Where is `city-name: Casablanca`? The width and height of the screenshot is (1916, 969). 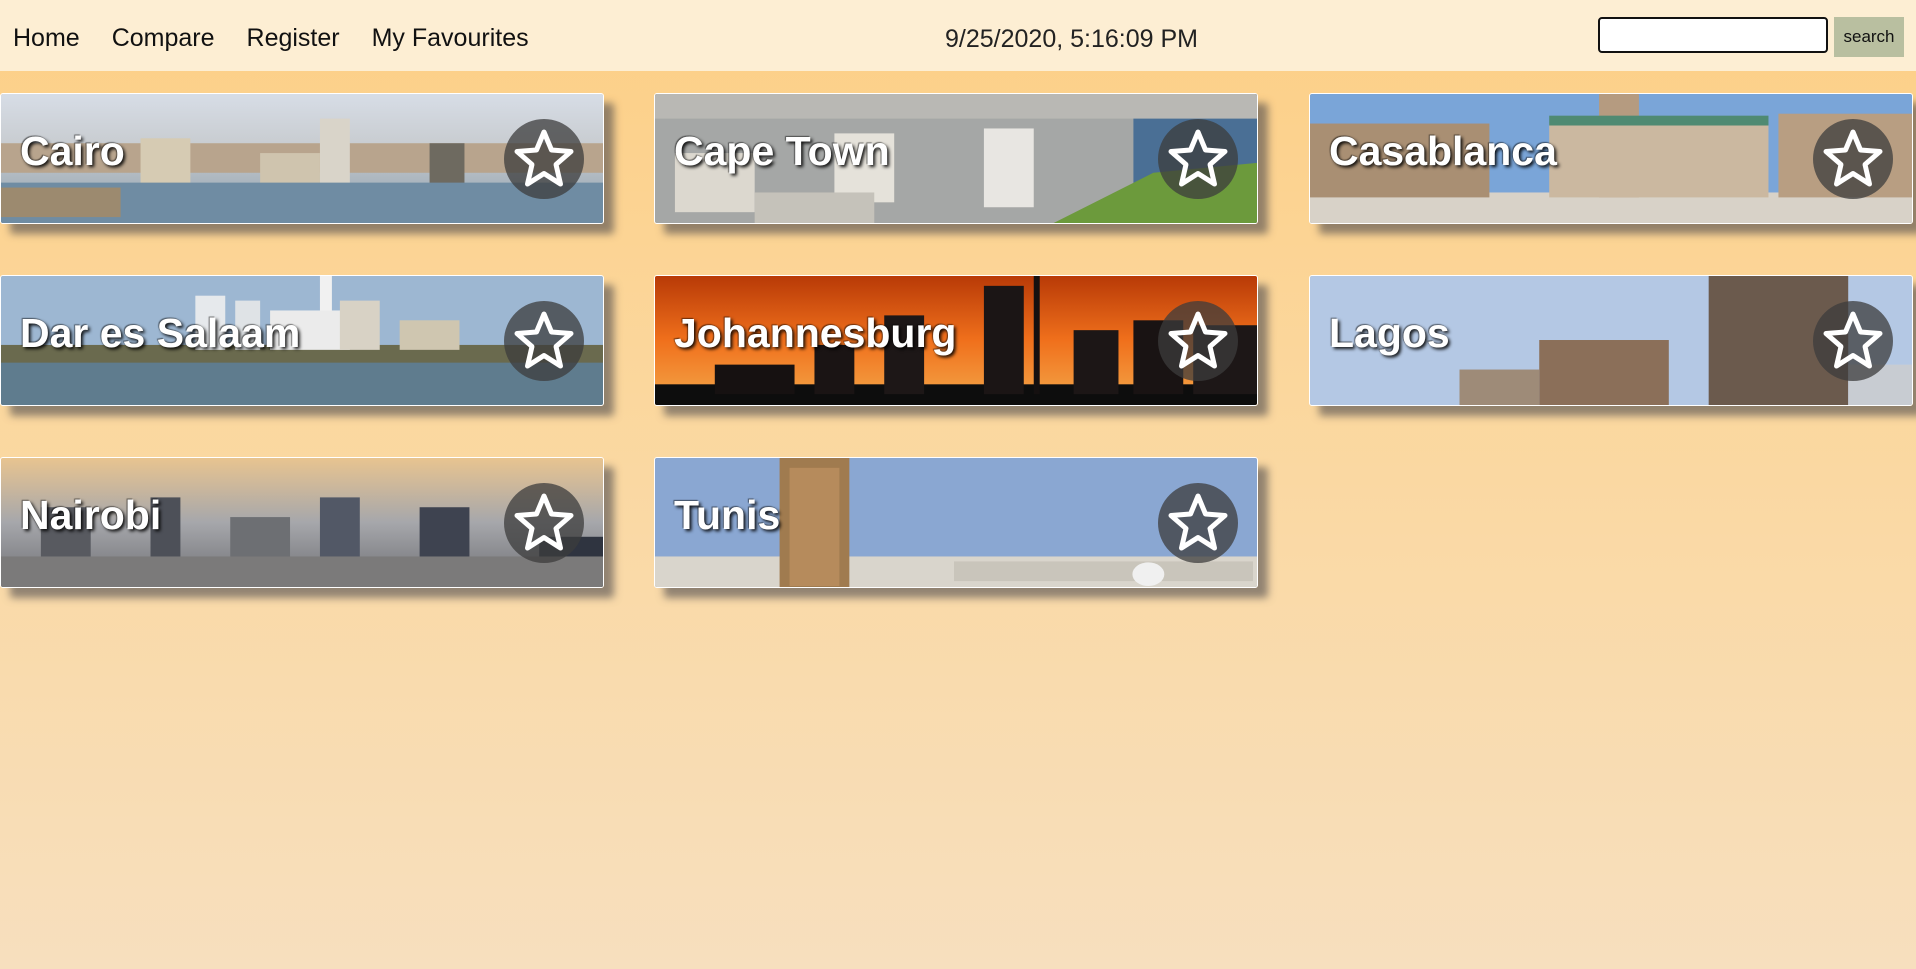 city-name: Casablanca is located at coordinates (1443, 151).